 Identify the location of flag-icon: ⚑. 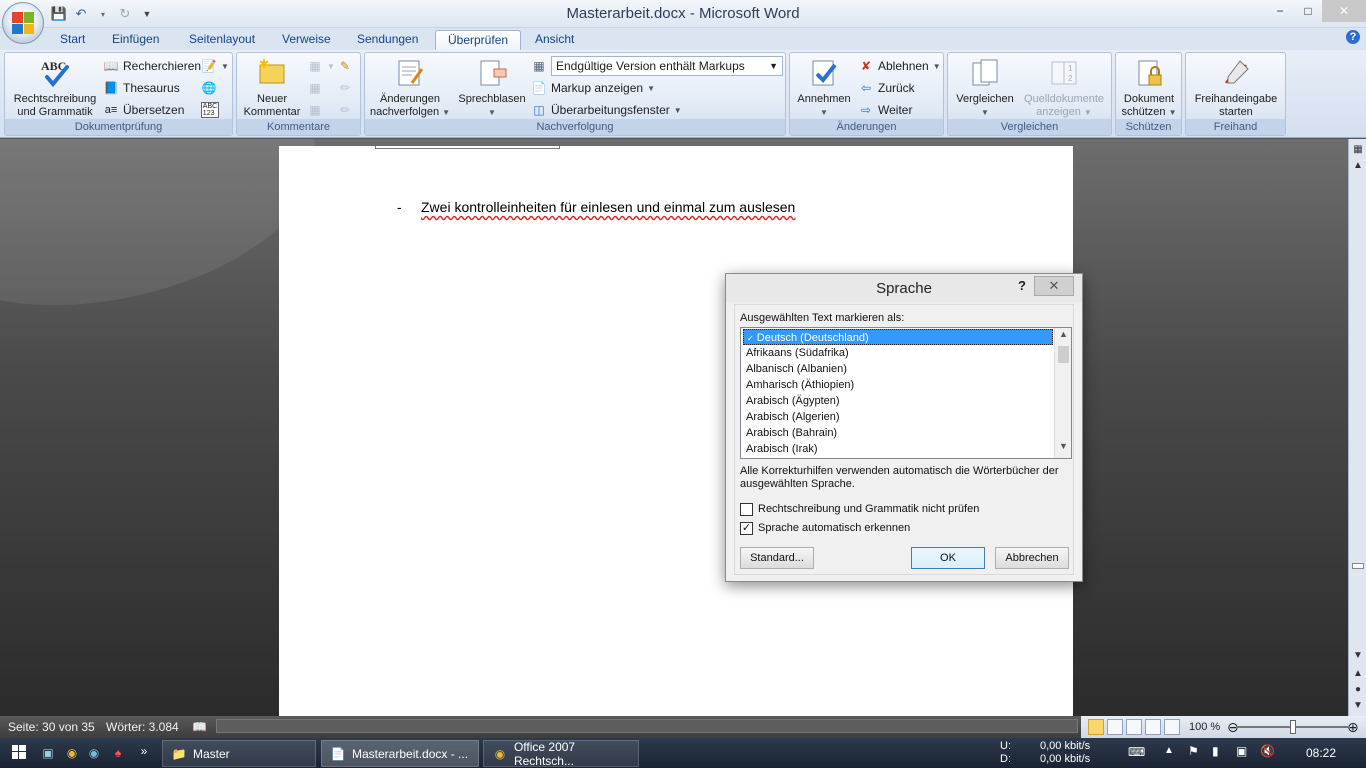
(1193, 751).